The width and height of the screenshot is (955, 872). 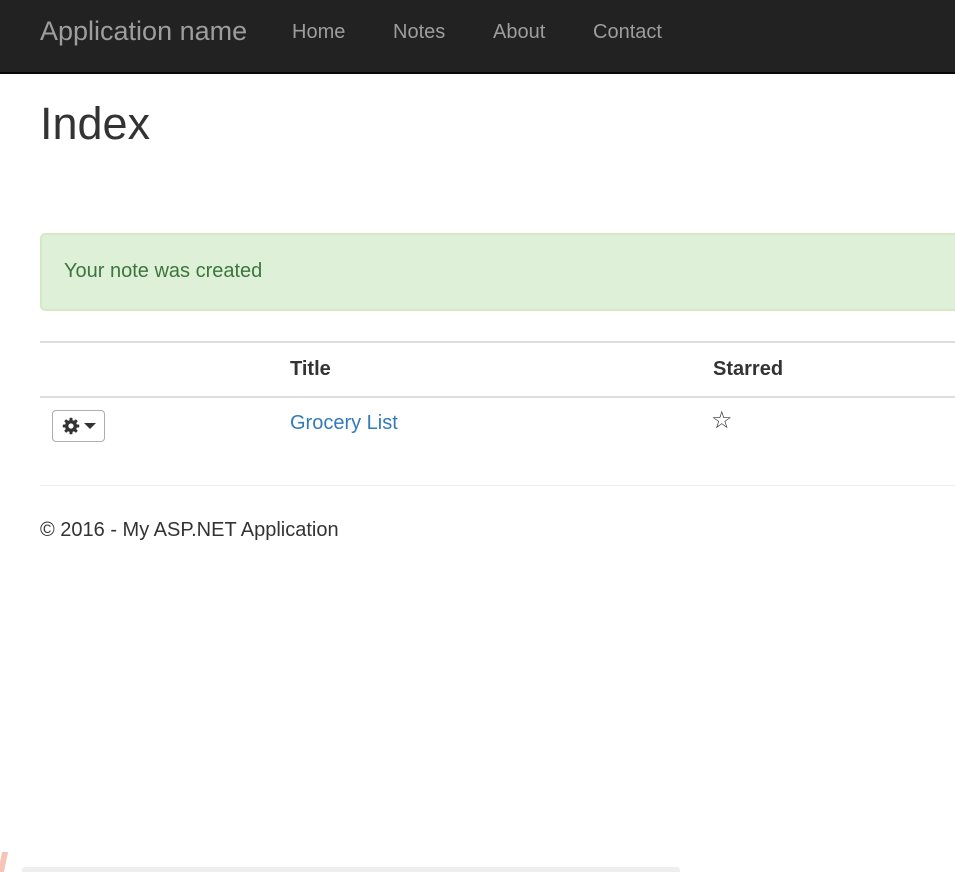 I want to click on actions-dropdown-button, so click(x=78, y=426).